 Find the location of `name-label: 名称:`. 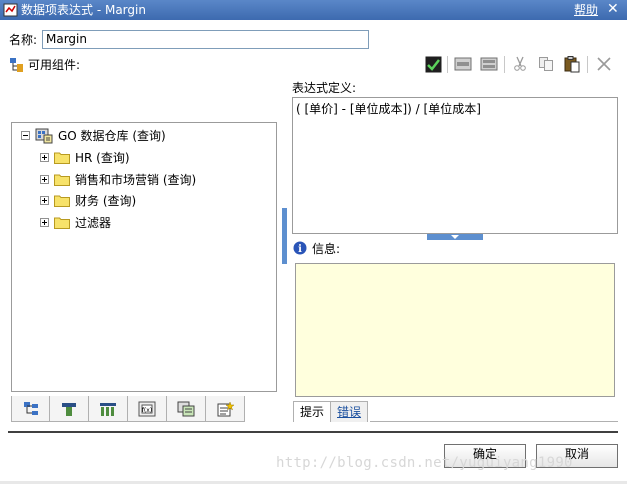

name-label: 名称: is located at coordinates (23, 40).